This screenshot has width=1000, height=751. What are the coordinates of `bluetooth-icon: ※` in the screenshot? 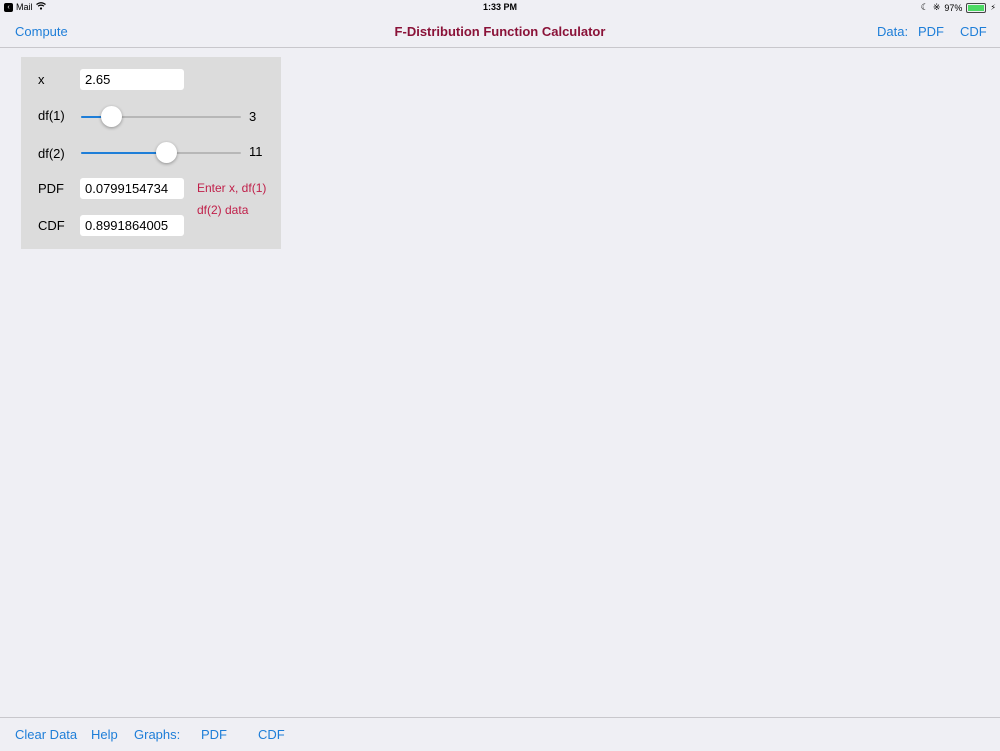 It's located at (936, 7).